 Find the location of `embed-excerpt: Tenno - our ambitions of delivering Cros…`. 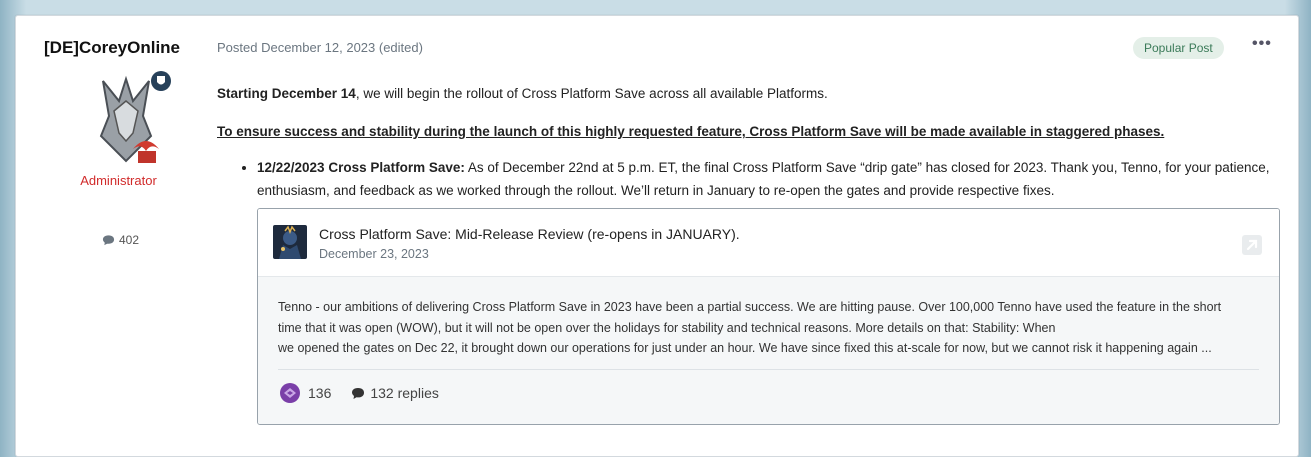

embed-excerpt: Tenno - our ambitions of delivering Cros… is located at coordinates (750, 327).